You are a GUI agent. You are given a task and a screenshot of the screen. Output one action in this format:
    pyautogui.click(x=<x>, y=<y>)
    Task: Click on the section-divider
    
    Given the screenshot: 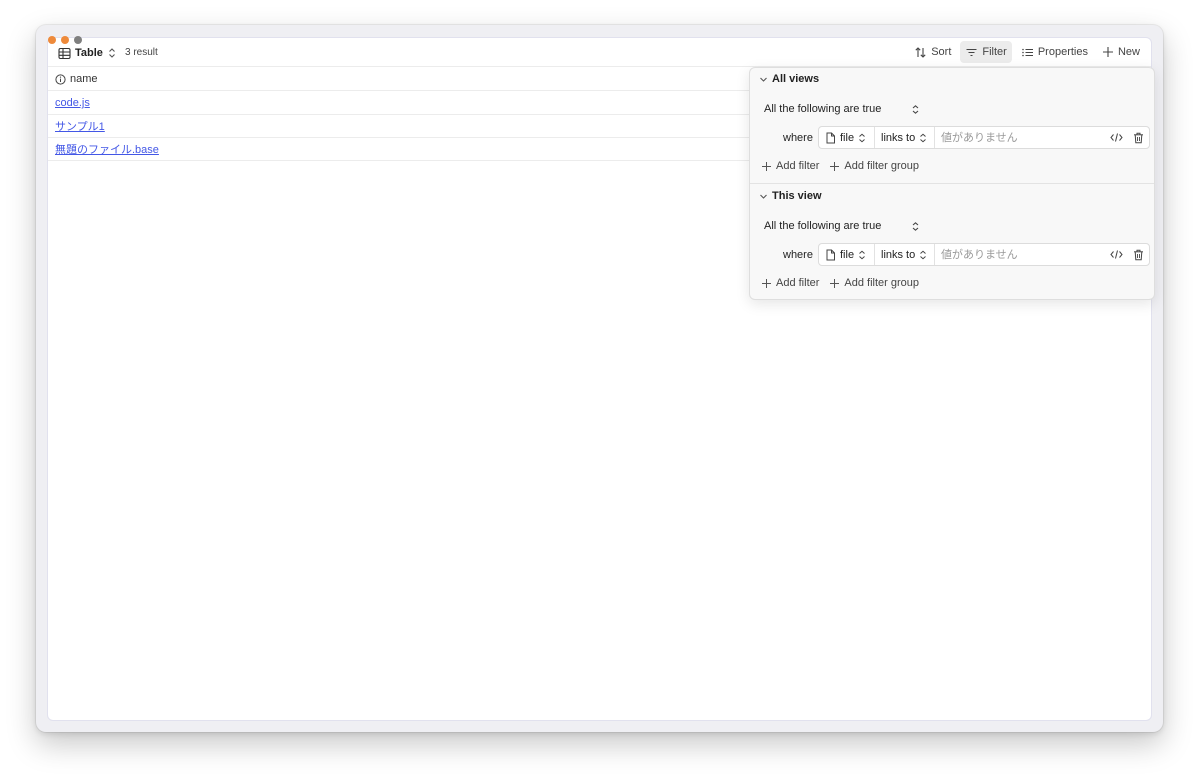 What is the action you would take?
    pyautogui.click(x=952, y=183)
    